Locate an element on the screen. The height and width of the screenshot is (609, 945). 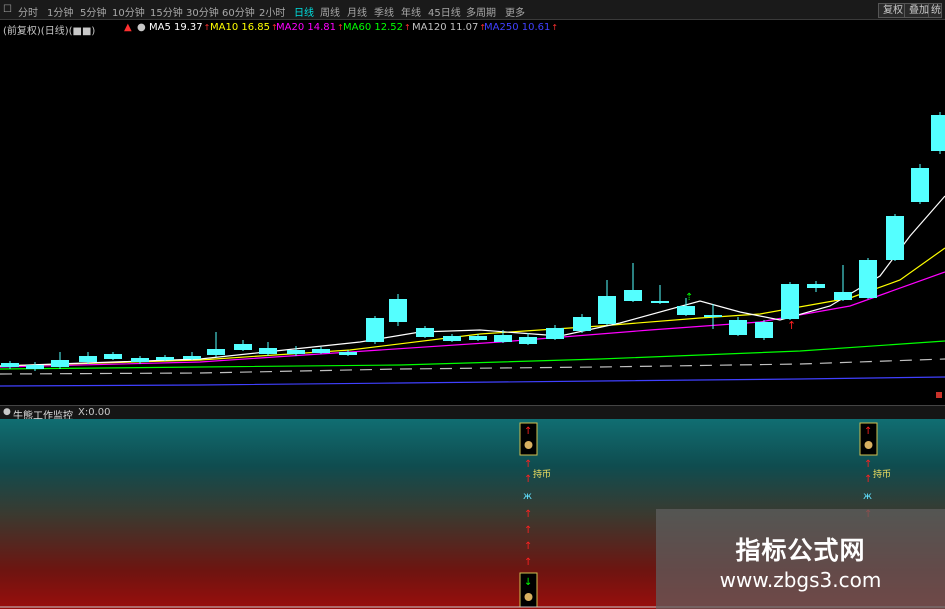
period-30min: 30分钟 is located at coordinates (202, 11).